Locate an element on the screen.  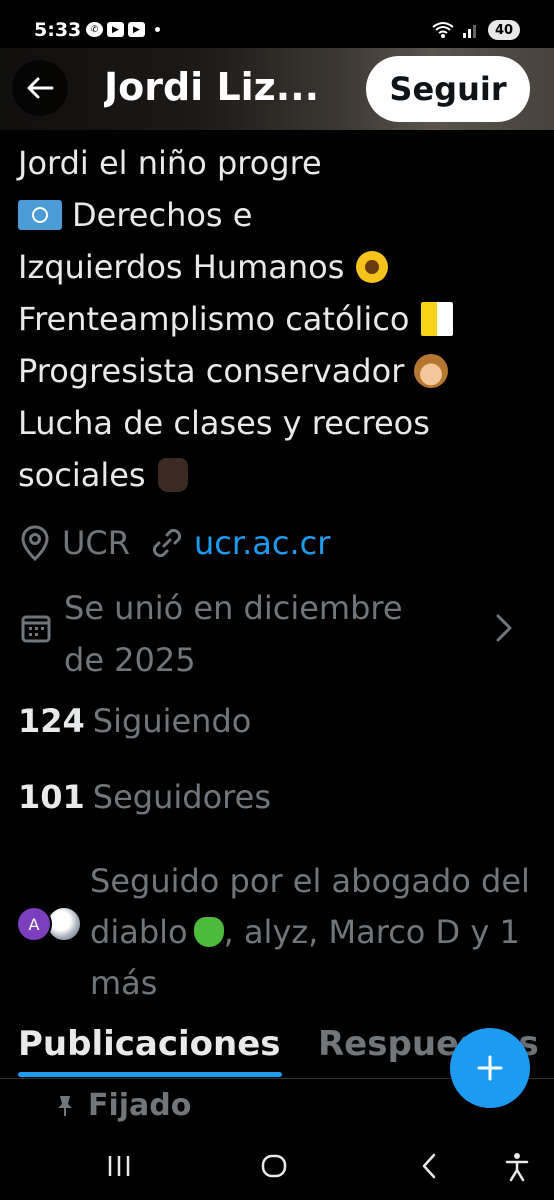
system-navigation-bar is located at coordinates (277, 1168).